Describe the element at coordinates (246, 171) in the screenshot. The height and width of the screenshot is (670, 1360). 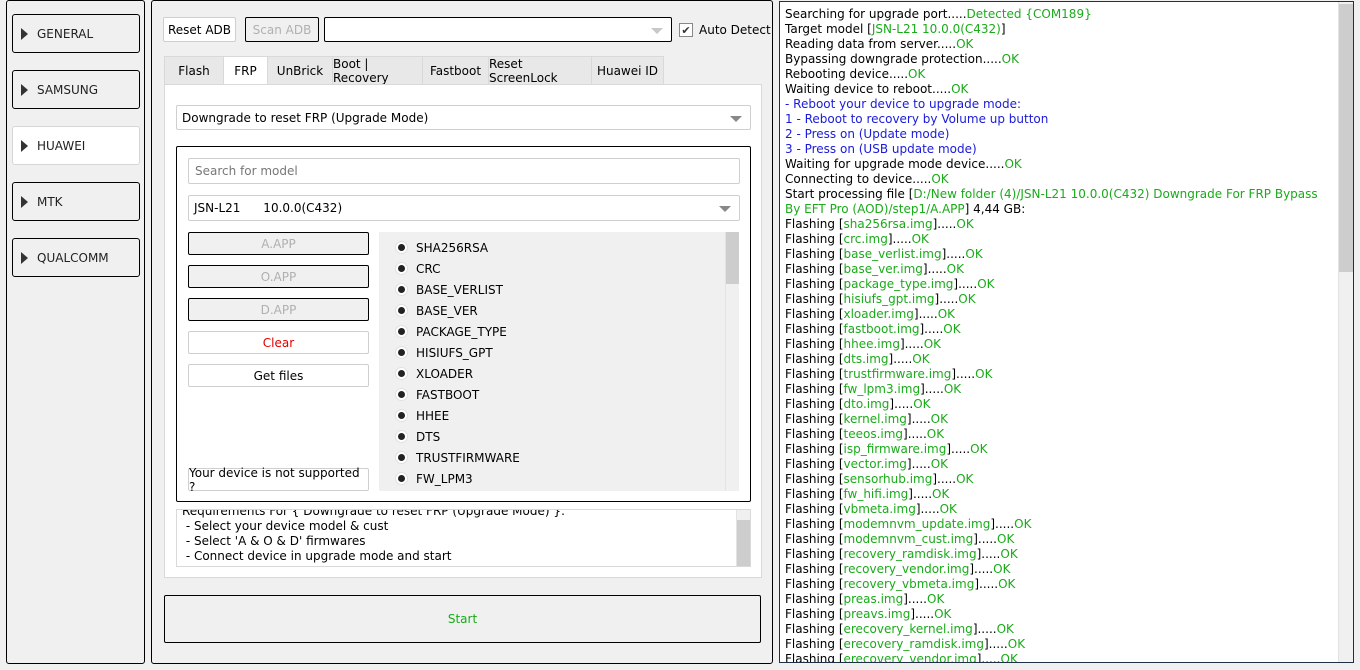
I see `model-search-placeholder: Search for model` at that location.